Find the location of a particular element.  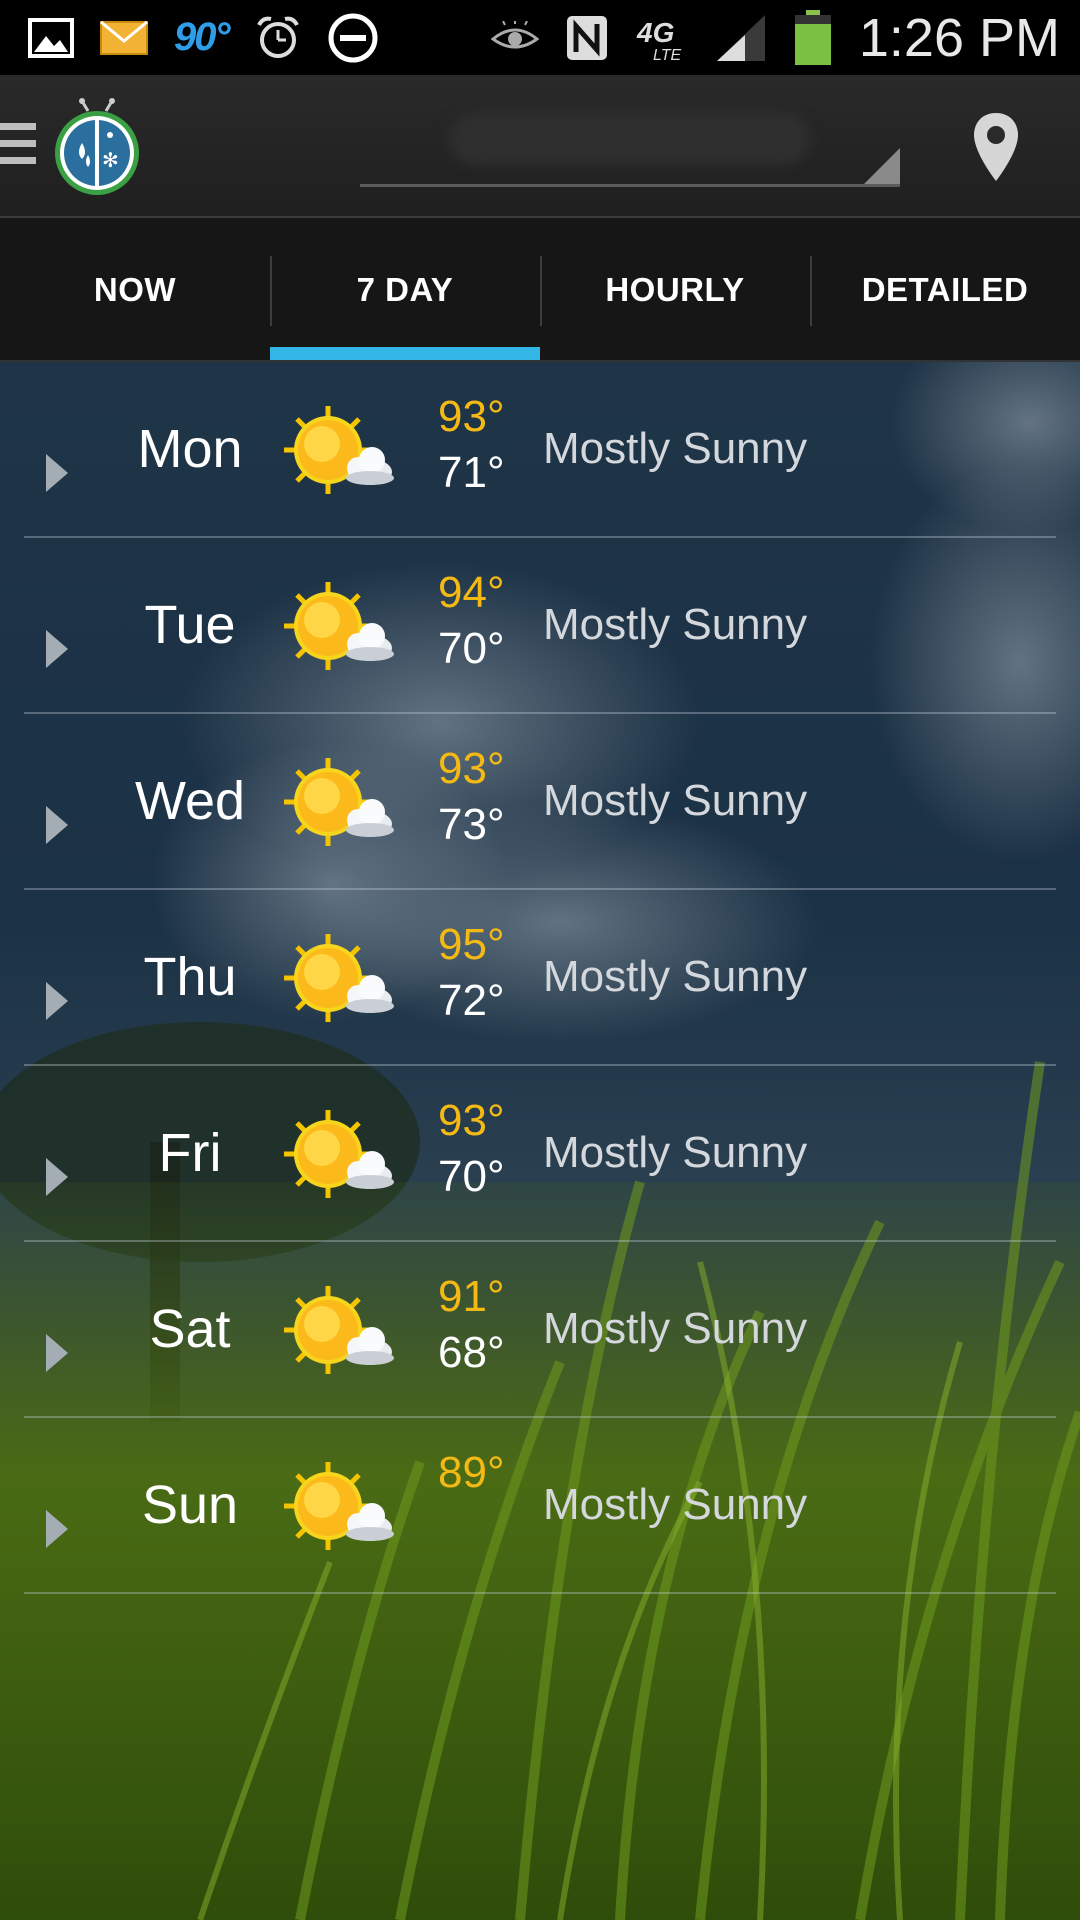

location-value-redacted is located at coordinates (630, 139).